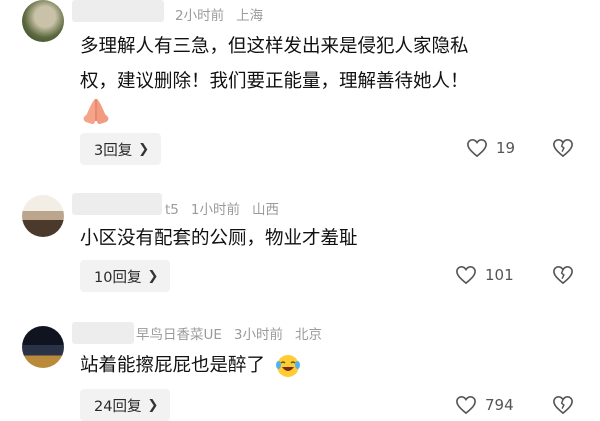 This screenshot has width=600, height=421. Describe the element at coordinates (215, 210) in the screenshot. I see `comment-time: 1小时前` at that location.